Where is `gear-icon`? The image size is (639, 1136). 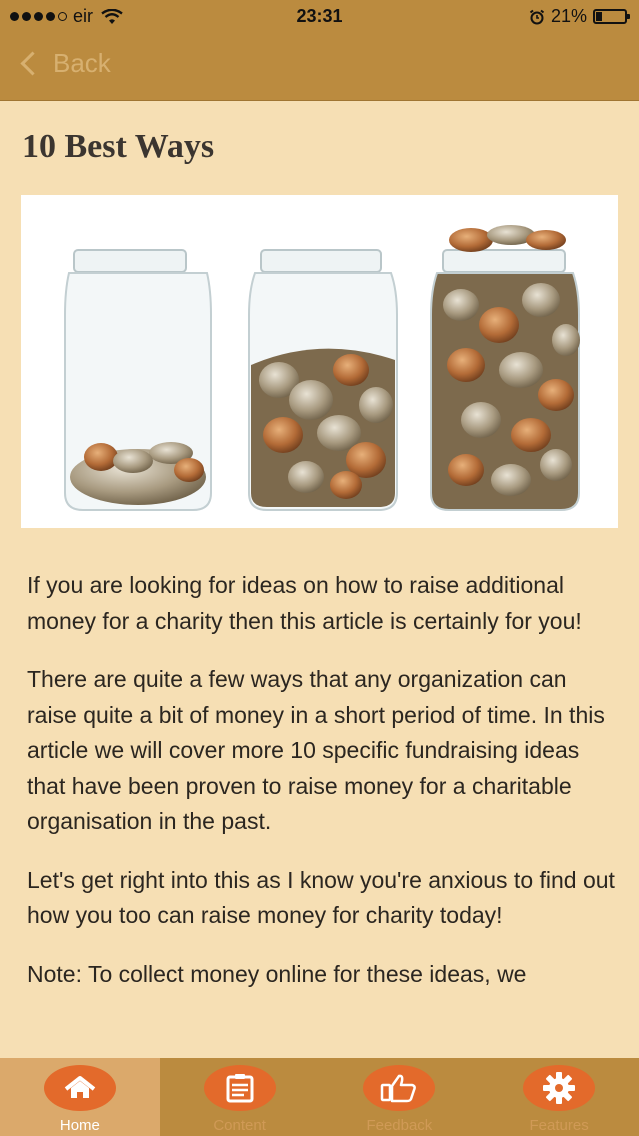 gear-icon is located at coordinates (559, 1088).